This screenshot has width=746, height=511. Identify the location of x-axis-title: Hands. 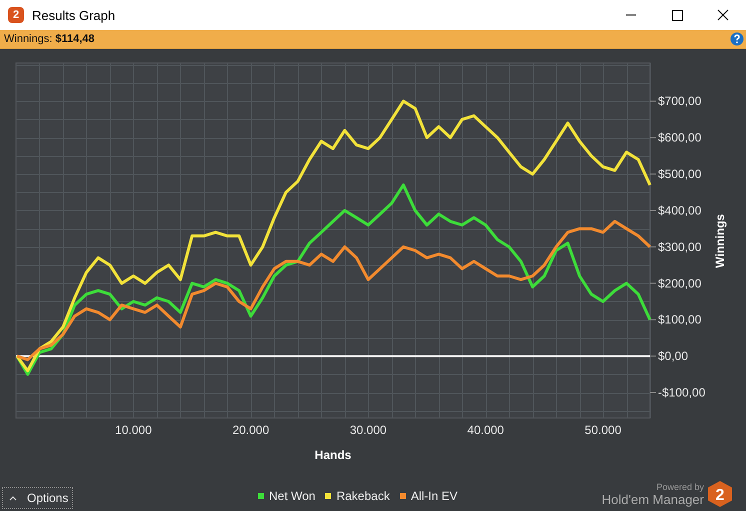
(333, 455).